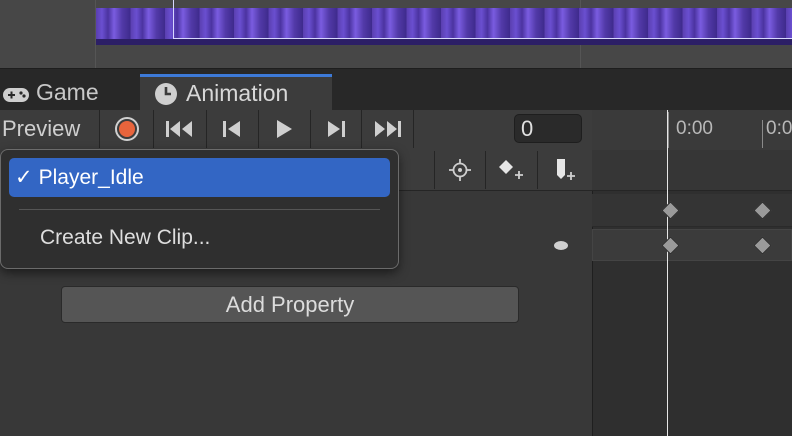 This screenshot has width=792, height=436. I want to click on skip-end-icon, so click(388, 129).